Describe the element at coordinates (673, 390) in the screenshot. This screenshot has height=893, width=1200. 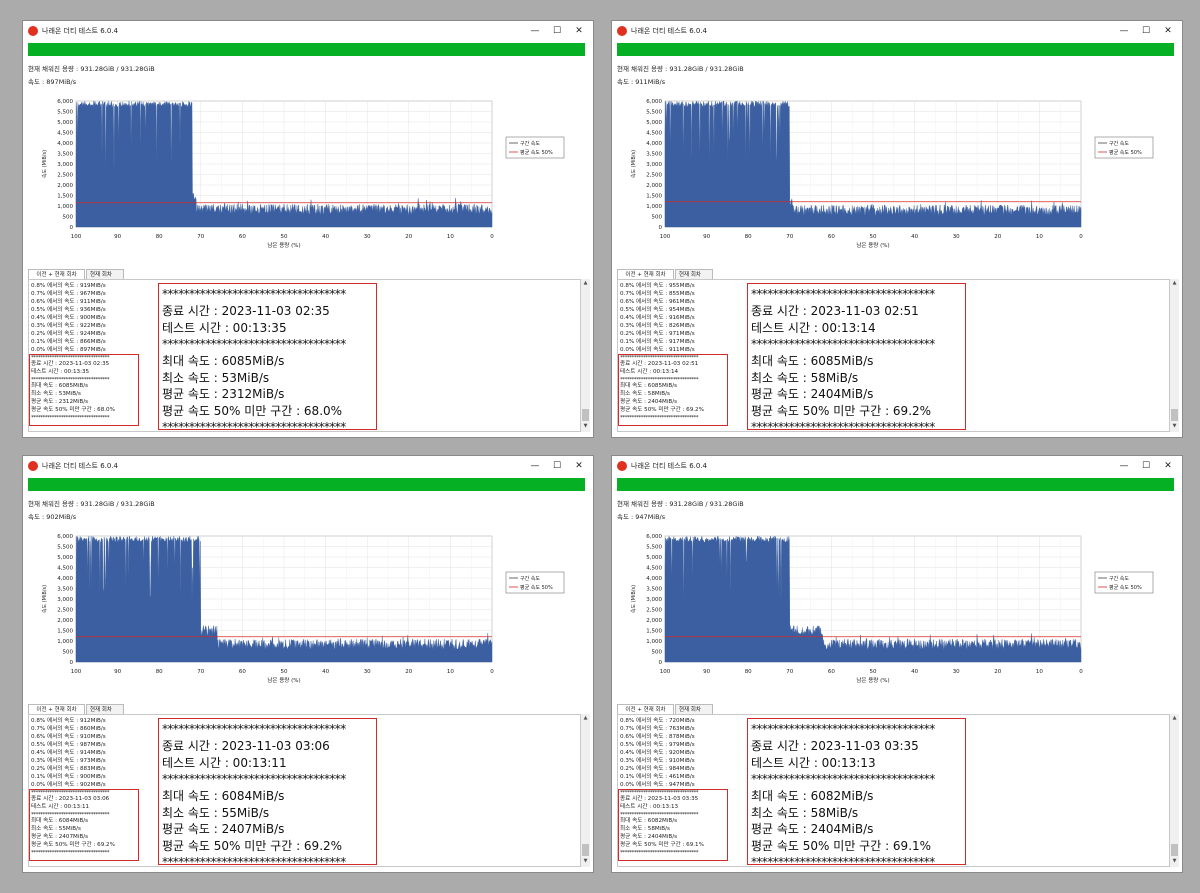
I see `summary-highlight-box` at that location.